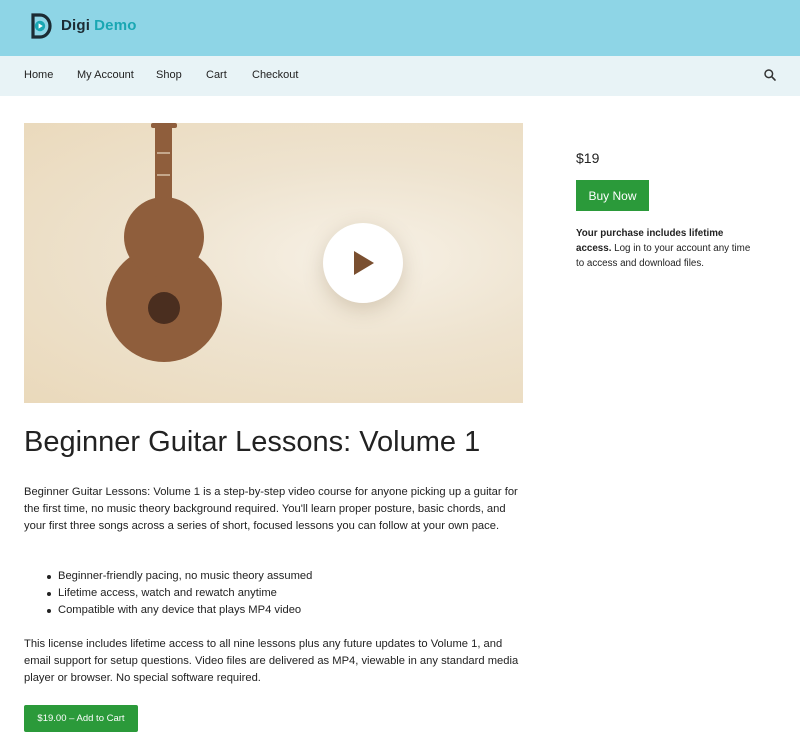  I want to click on nav-checkout: Checkout, so click(275, 75).